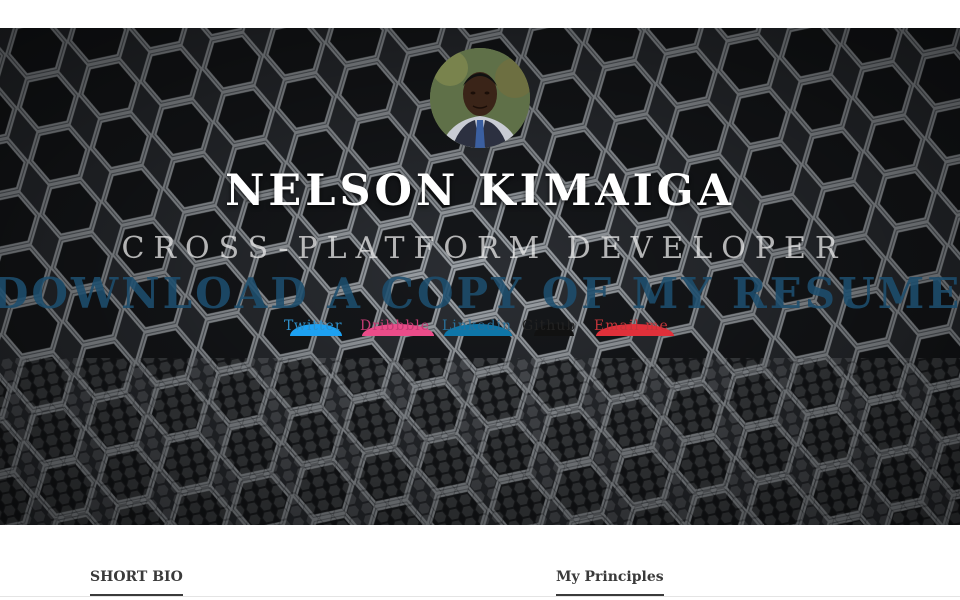 The width and height of the screenshot is (960, 600). Describe the element at coordinates (480, 191) in the screenshot. I see `hero-name: NELSON KIMAIGA` at that location.